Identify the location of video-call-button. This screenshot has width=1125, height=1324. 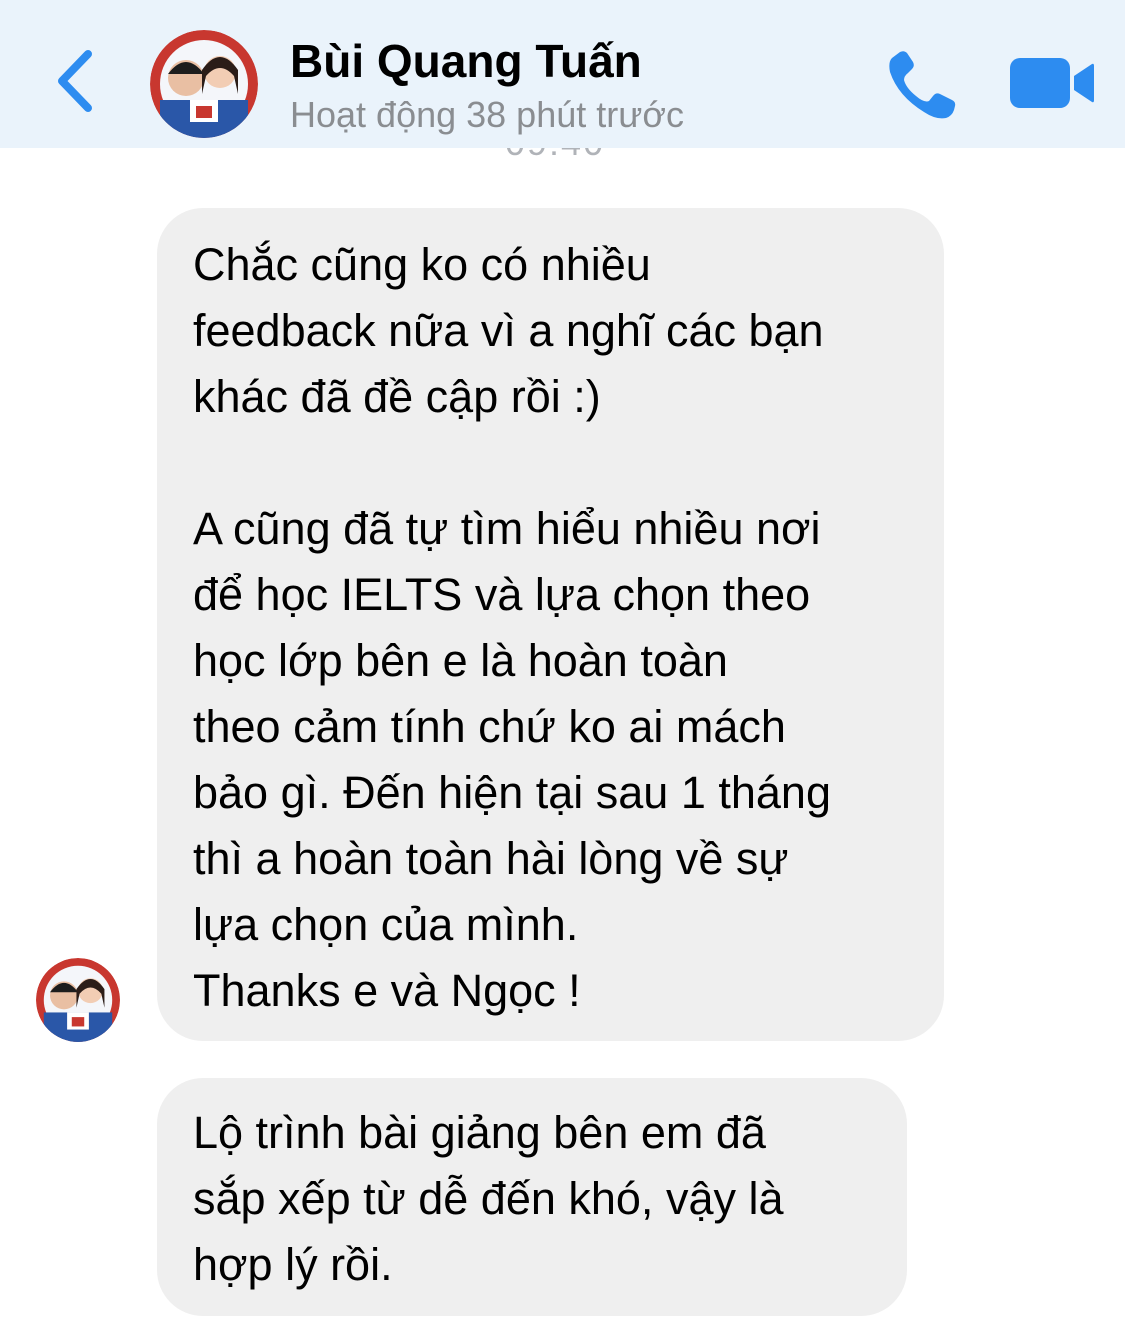
(1052, 83).